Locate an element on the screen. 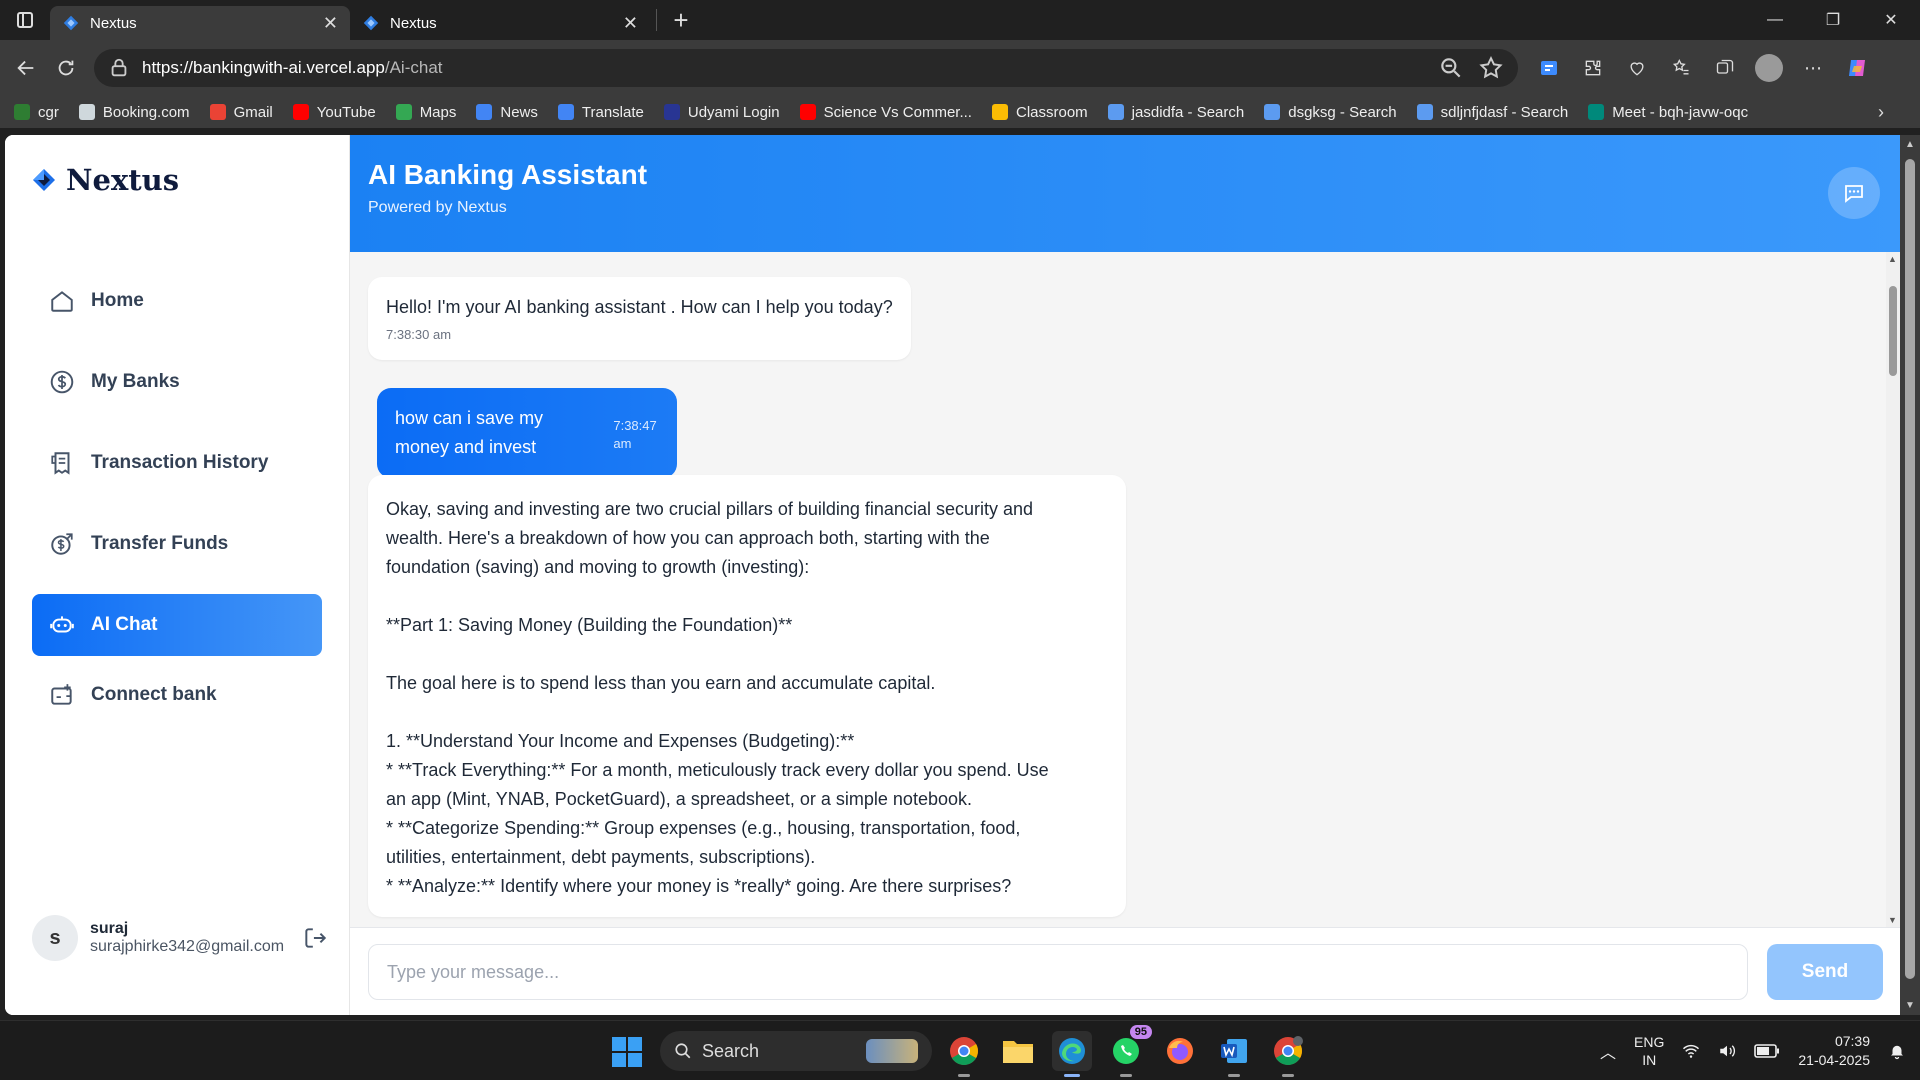 This screenshot has height=1080, width=1920. refresh-button is located at coordinates (66, 68).